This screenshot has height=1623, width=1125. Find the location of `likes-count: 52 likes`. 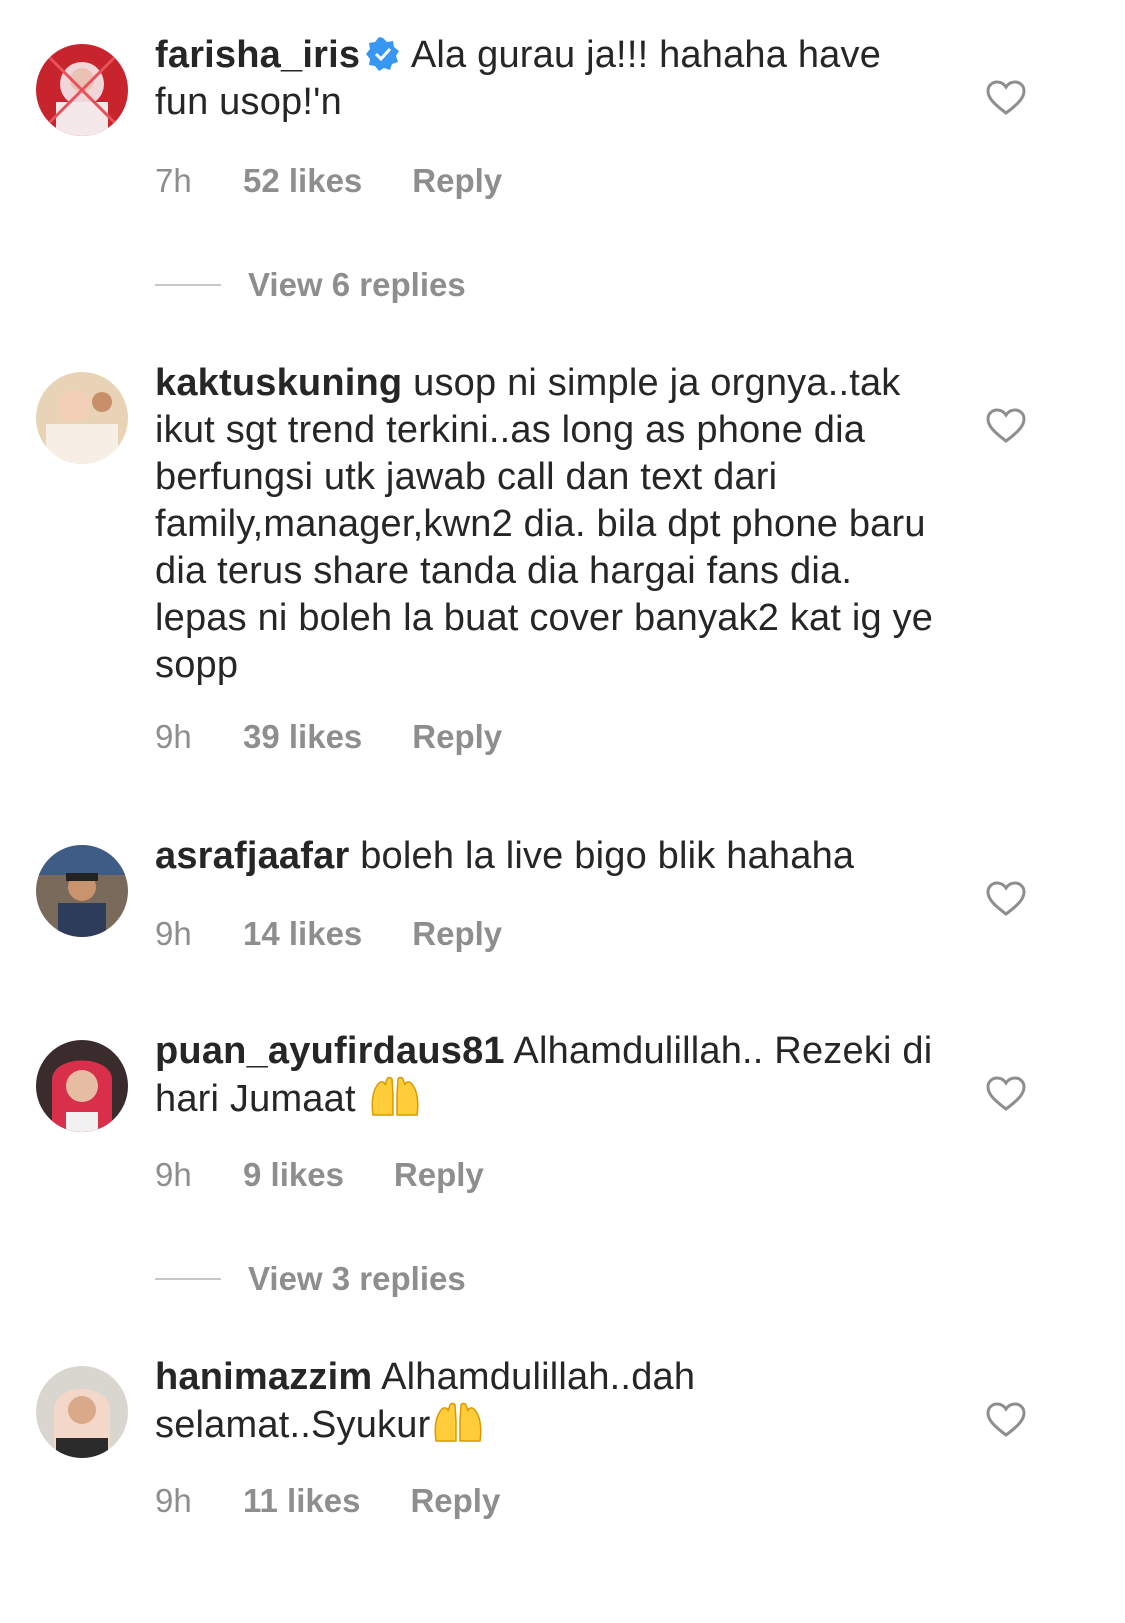

likes-count: 52 likes is located at coordinates (302, 181).